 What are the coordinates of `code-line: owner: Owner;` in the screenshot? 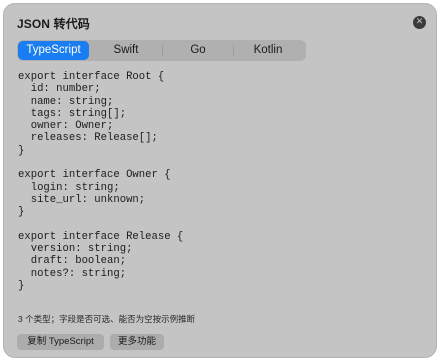 It's located at (66, 126).